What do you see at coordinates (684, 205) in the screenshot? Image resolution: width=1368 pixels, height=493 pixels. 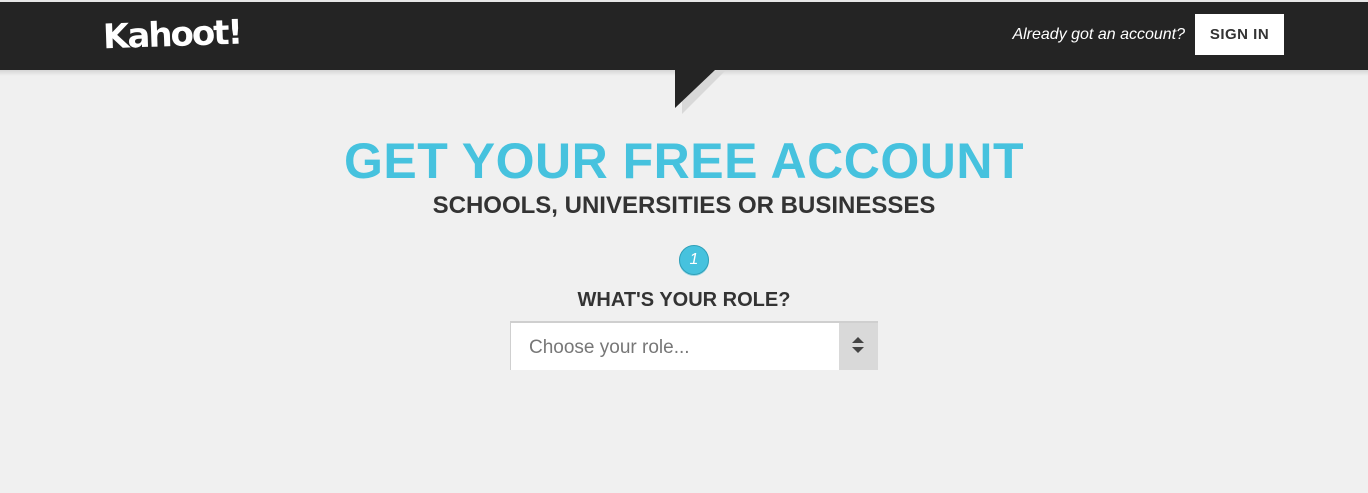 I see `page-subtitle: SCHOOLS, UNIVERSITIES OR BUSINESSES` at bounding box center [684, 205].